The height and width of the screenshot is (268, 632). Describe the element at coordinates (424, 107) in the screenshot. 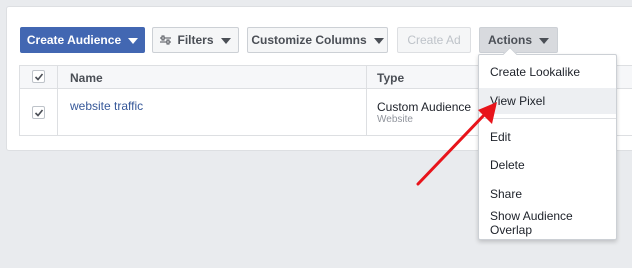

I see `audience-type: Custom Audience` at that location.